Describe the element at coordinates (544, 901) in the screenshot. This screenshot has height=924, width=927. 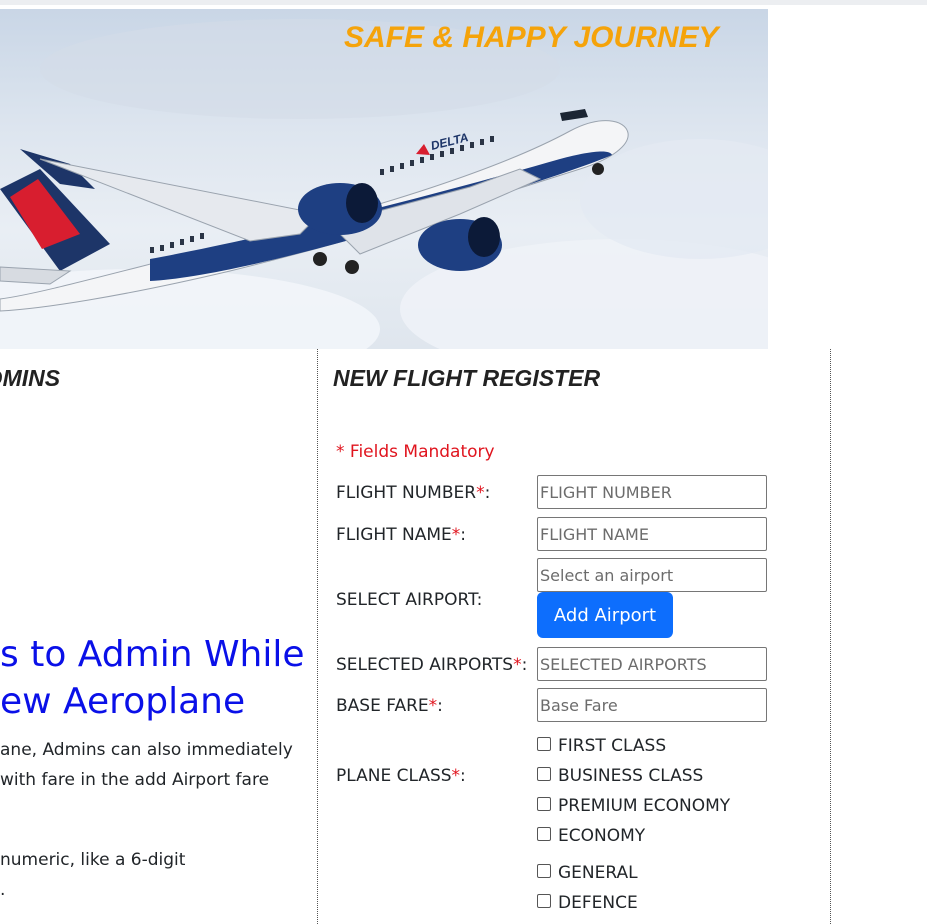
I see `defence-checkbox` at that location.